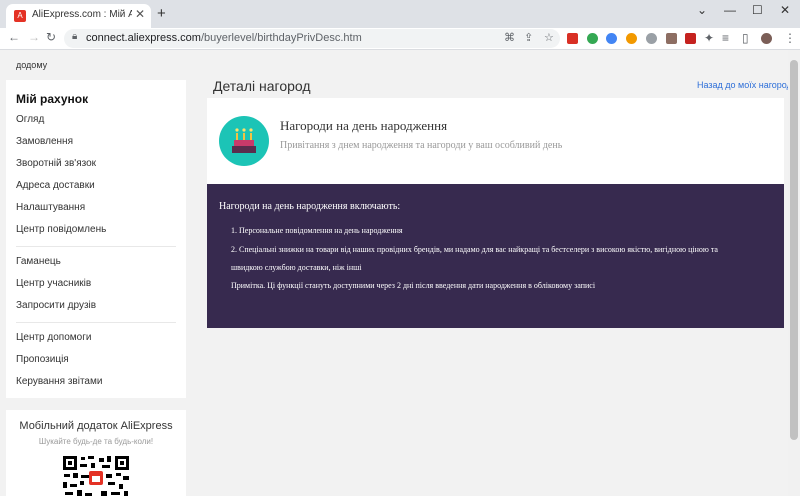  Describe the element at coordinates (611, 38) in the screenshot. I see `chrome-extension-icon` at that location.